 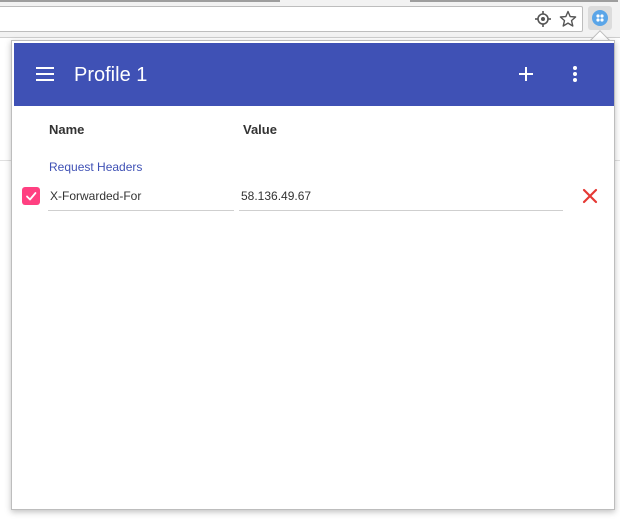 I want to click on header-enabled-checkbox, so click(x=31, y=196).